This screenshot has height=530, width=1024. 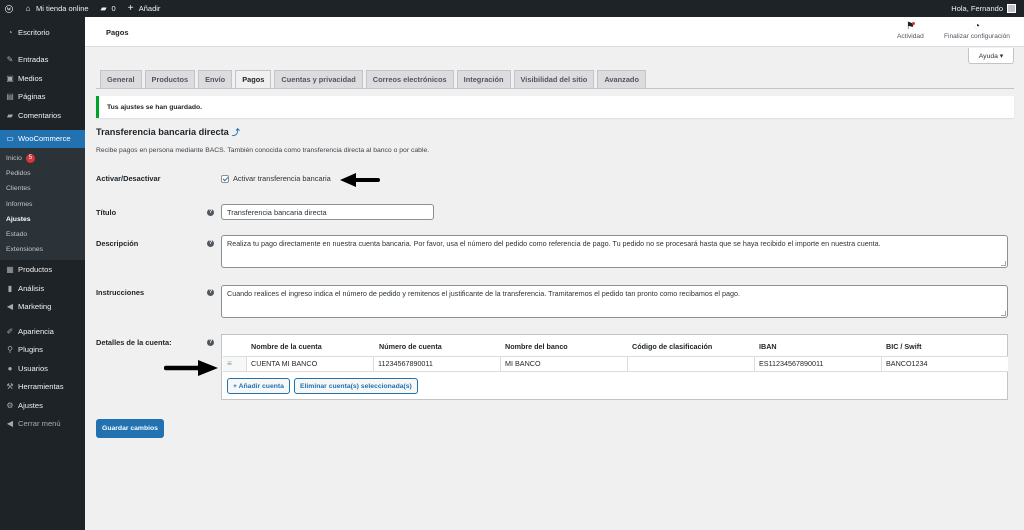 What do you see at coordinates (42, 188) in the screenshot?
I see `submenu-item-clientes: Clientes` at bounding box center [42, 188].